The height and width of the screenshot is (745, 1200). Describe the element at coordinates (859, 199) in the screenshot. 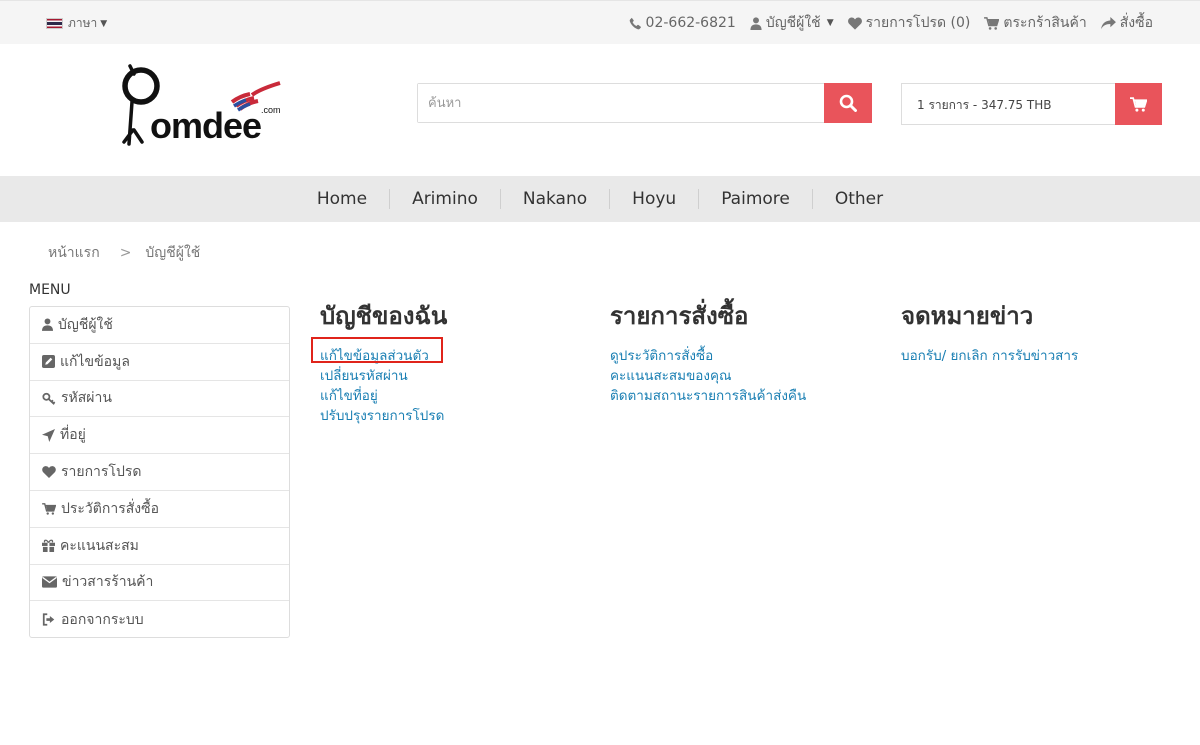

I see `nav-item-other: Other` at that location.